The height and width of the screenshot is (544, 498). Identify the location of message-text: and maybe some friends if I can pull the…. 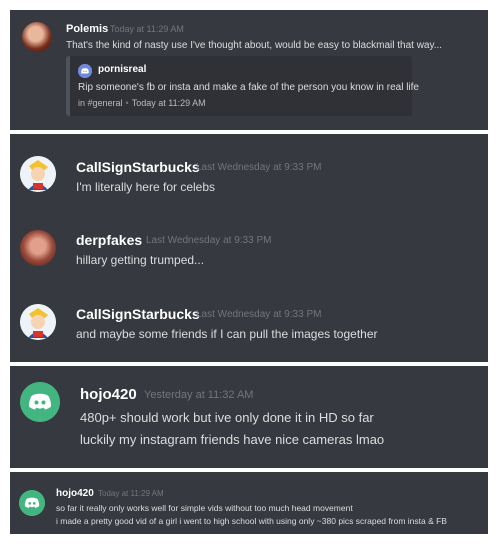
(227, 334).